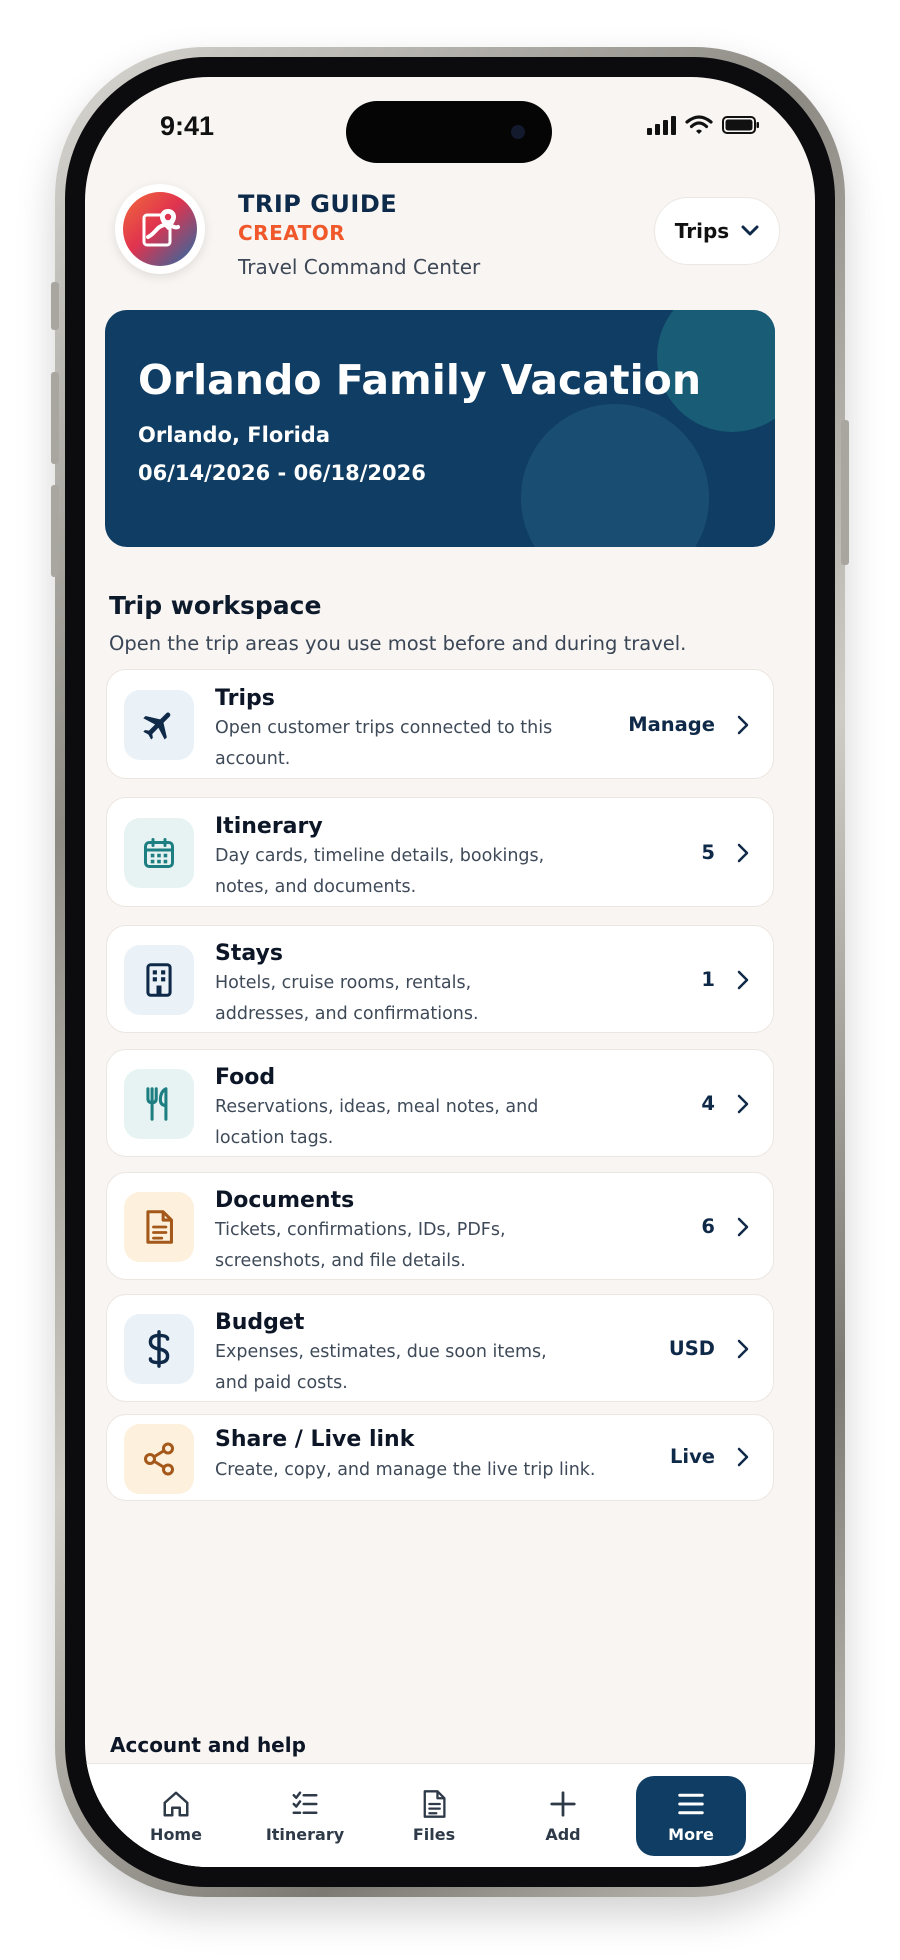 This screenshot has width=900, height=1960. I want to click on home-icon, so click(176, 1803).